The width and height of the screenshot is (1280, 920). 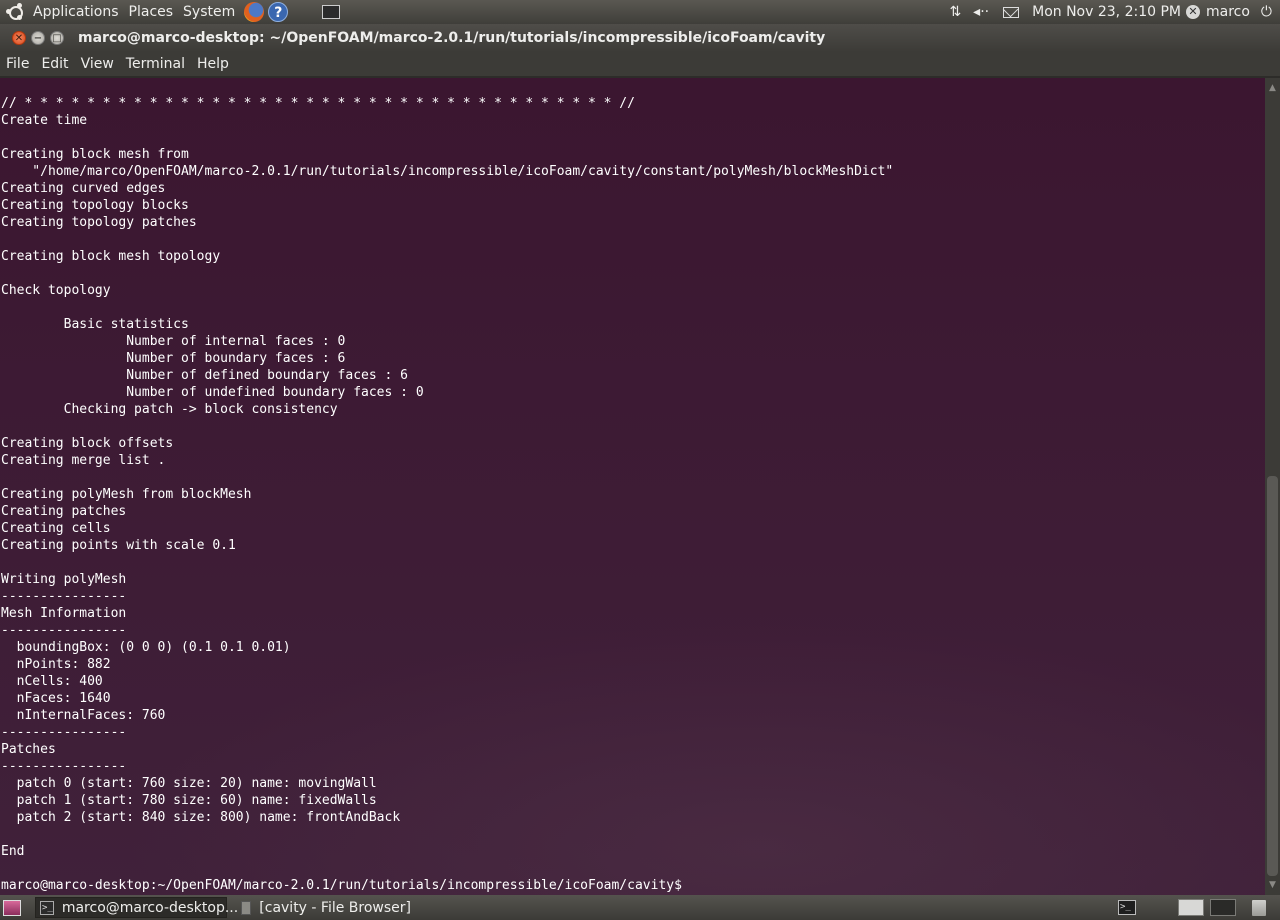 I want to click on user-icon: ✕, so click(x=1192, y=12).